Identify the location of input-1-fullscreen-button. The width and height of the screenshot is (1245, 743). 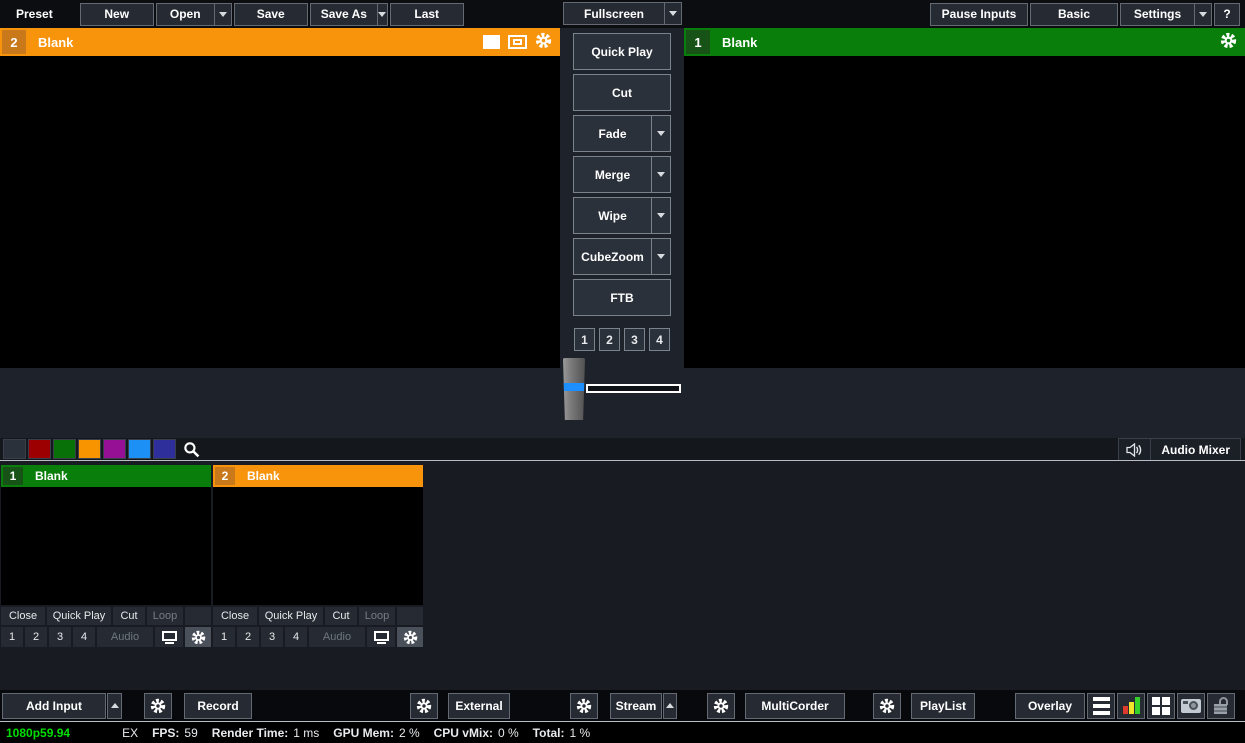
(169, 637).